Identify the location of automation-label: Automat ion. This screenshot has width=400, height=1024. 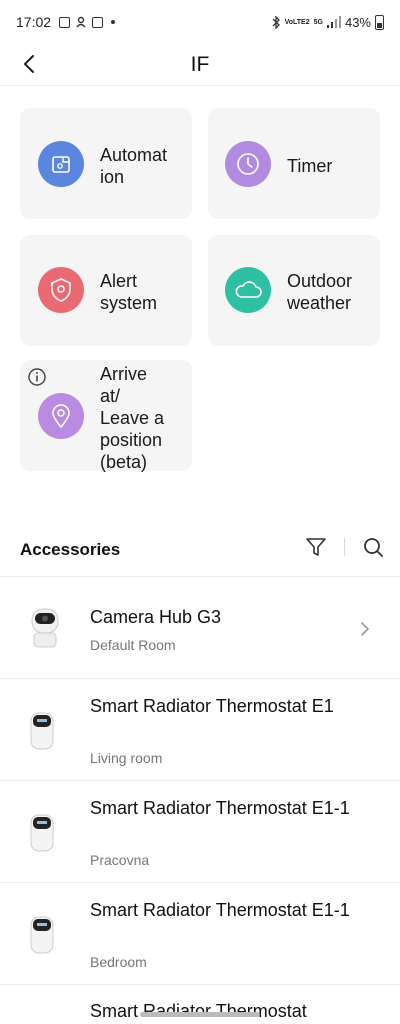
(134, 166).